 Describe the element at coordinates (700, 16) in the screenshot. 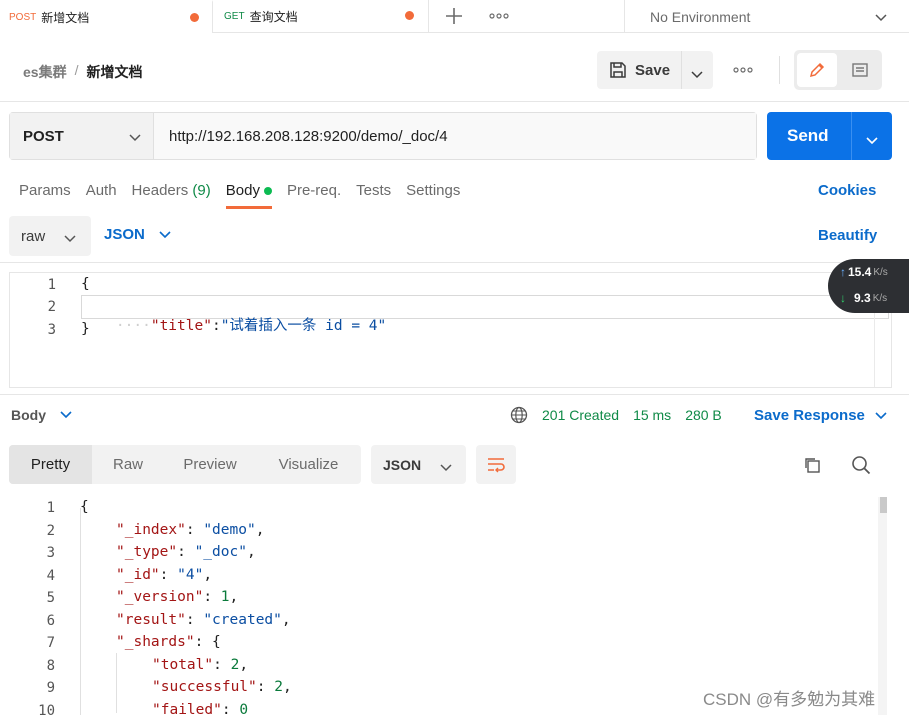

I see `environment-label: No Environment` at that location.